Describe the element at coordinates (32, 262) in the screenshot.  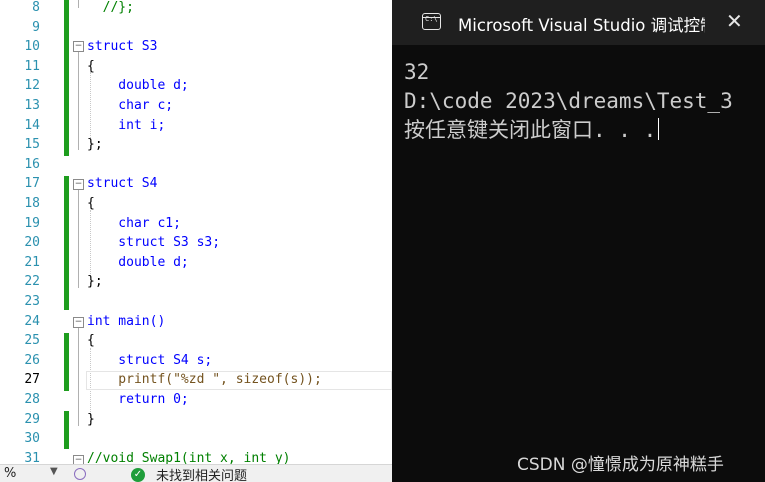
I see `line-number: 21` at that location.